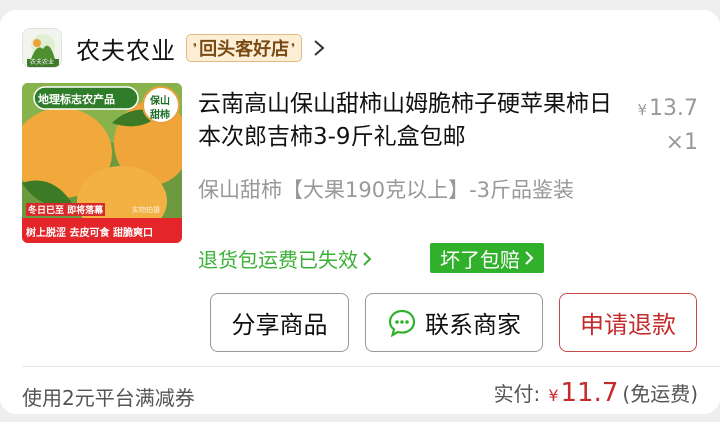  I want to click on thumb-badge-line2: 甜柿, so click(160, 115).